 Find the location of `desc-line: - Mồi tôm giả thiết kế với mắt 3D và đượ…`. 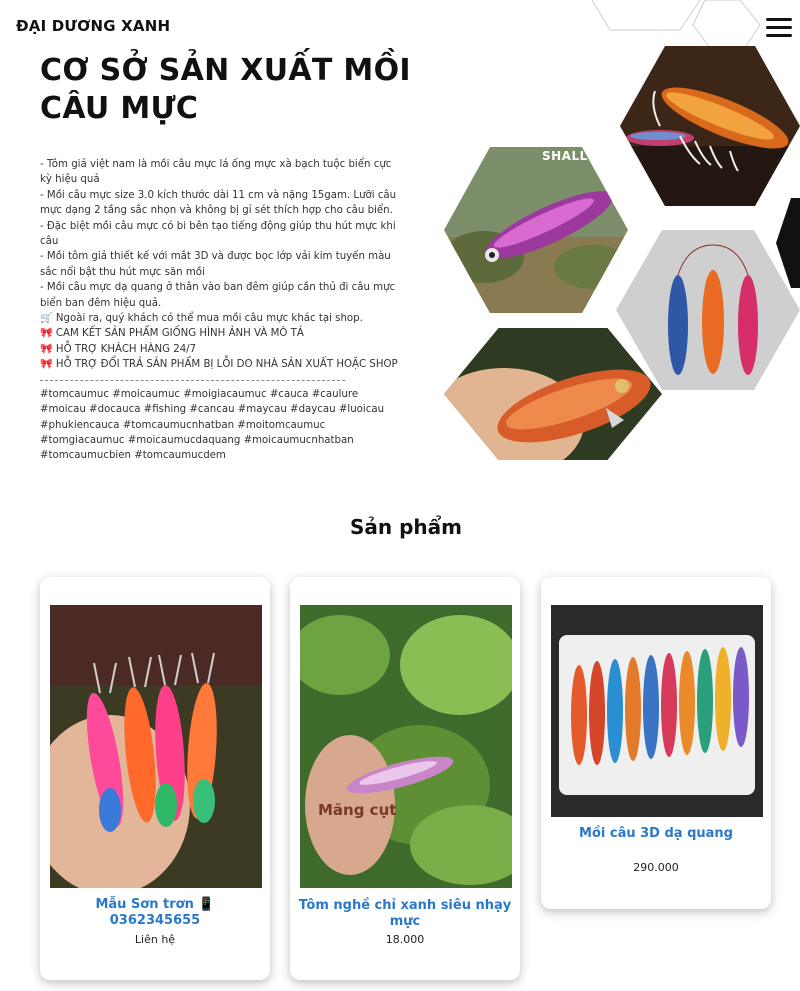

desc-line: - Mồi tôm giả thiết kế với mắt 3D và đượ… is located at coordinates (215, 264).